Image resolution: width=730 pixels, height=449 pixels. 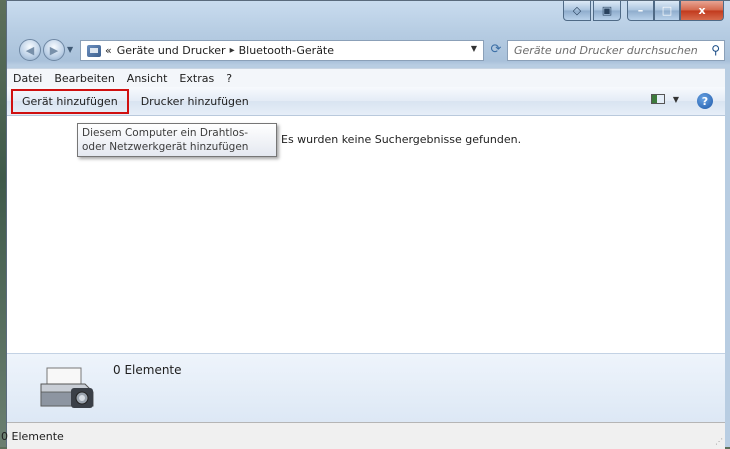 I want to click on minimize-icon: –, so click(x=640, y=10).